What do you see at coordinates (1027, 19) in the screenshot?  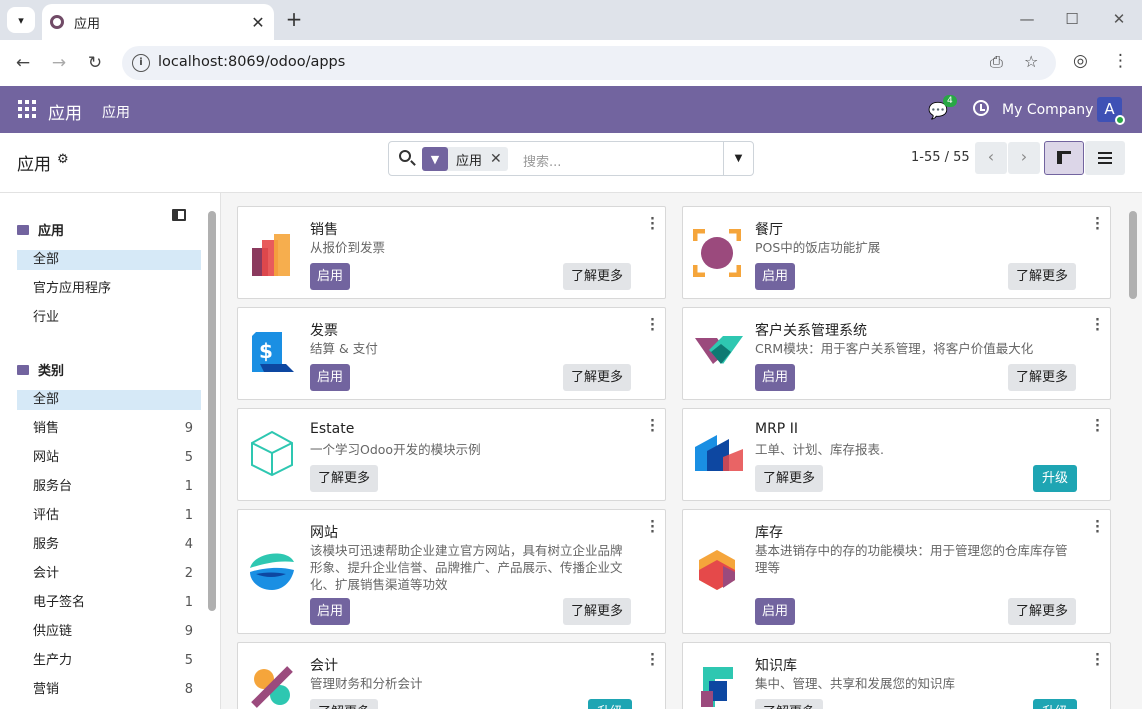 I see `minimize-icon: —` at bounding box center [1027, 19].